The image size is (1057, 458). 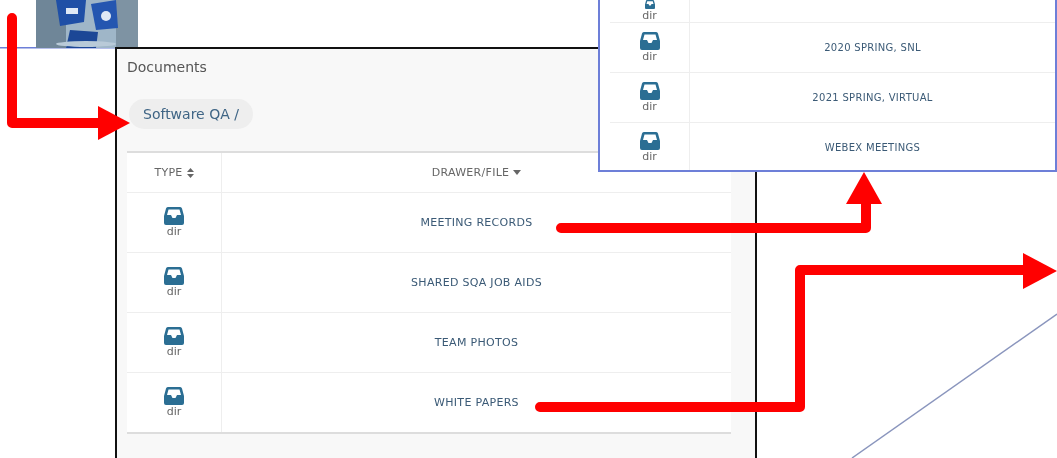 I want to click on panel-title: Documents, so click(x=167, y=67).